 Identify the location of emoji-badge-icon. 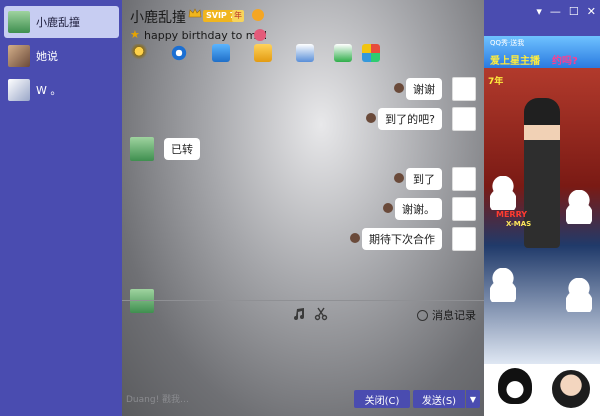
(258, 15).